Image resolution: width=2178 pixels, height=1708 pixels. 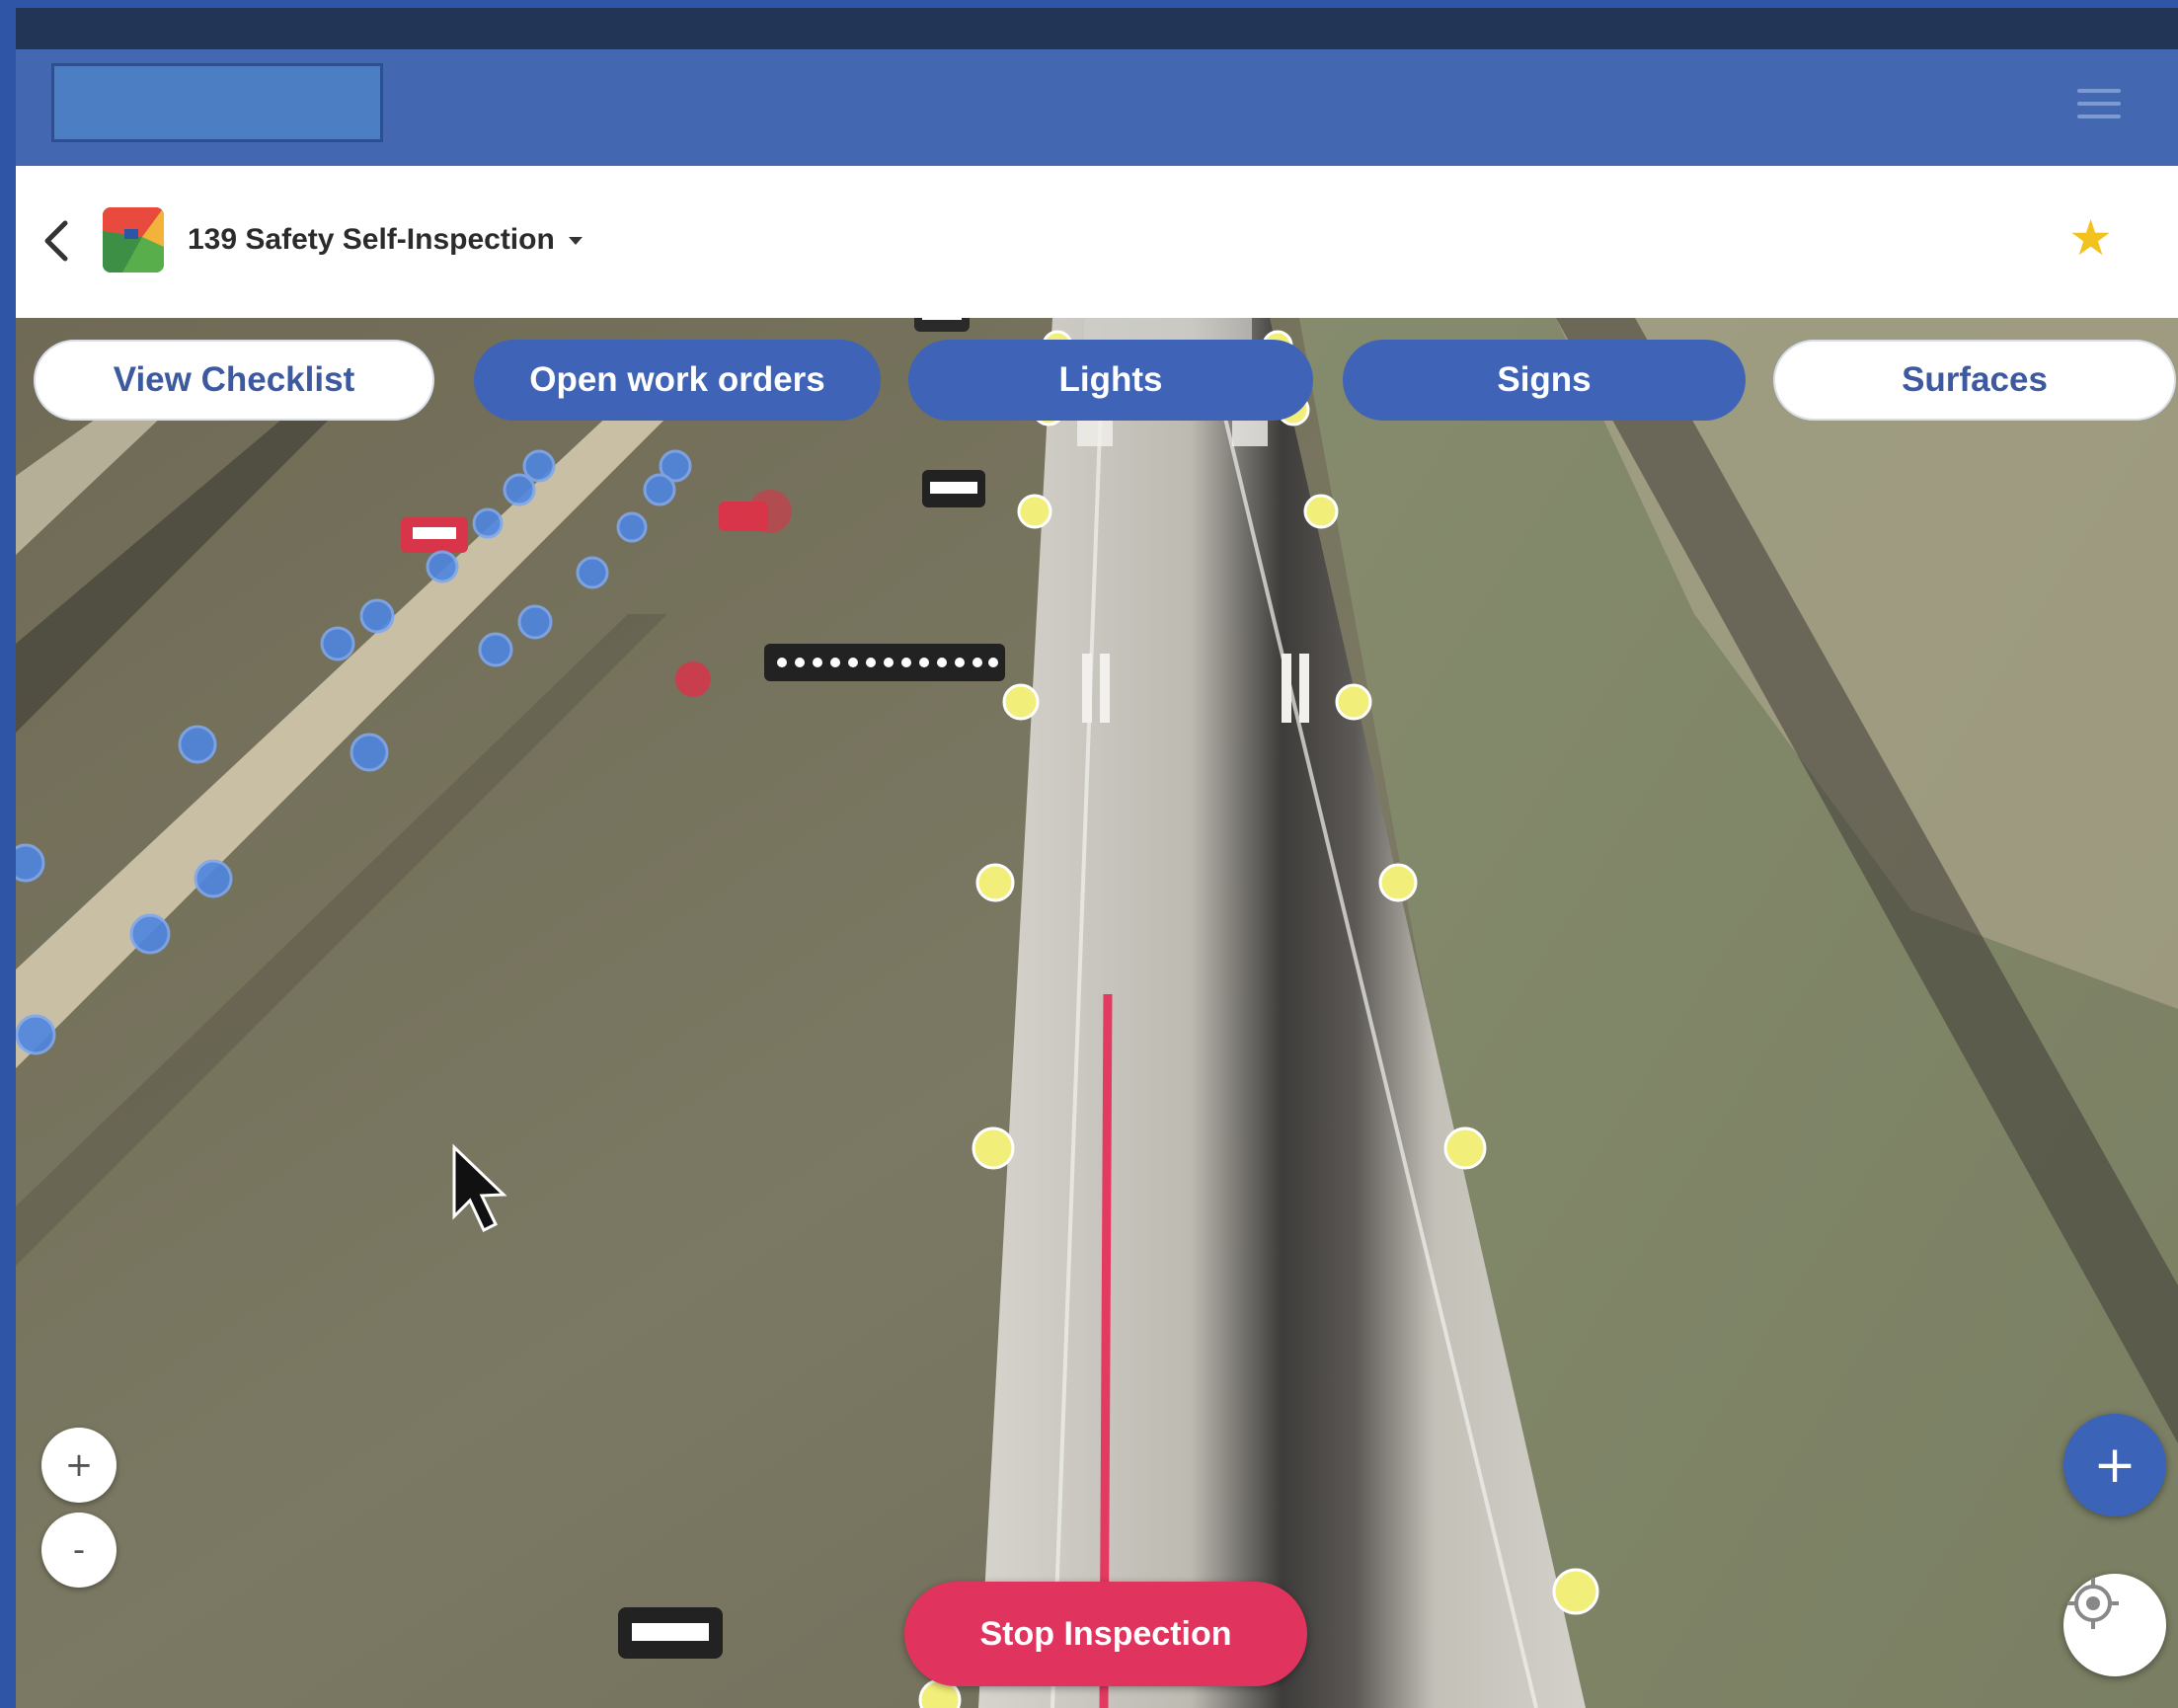 I want to click on filter-signs: Signs, so click(x=1545, y=380).